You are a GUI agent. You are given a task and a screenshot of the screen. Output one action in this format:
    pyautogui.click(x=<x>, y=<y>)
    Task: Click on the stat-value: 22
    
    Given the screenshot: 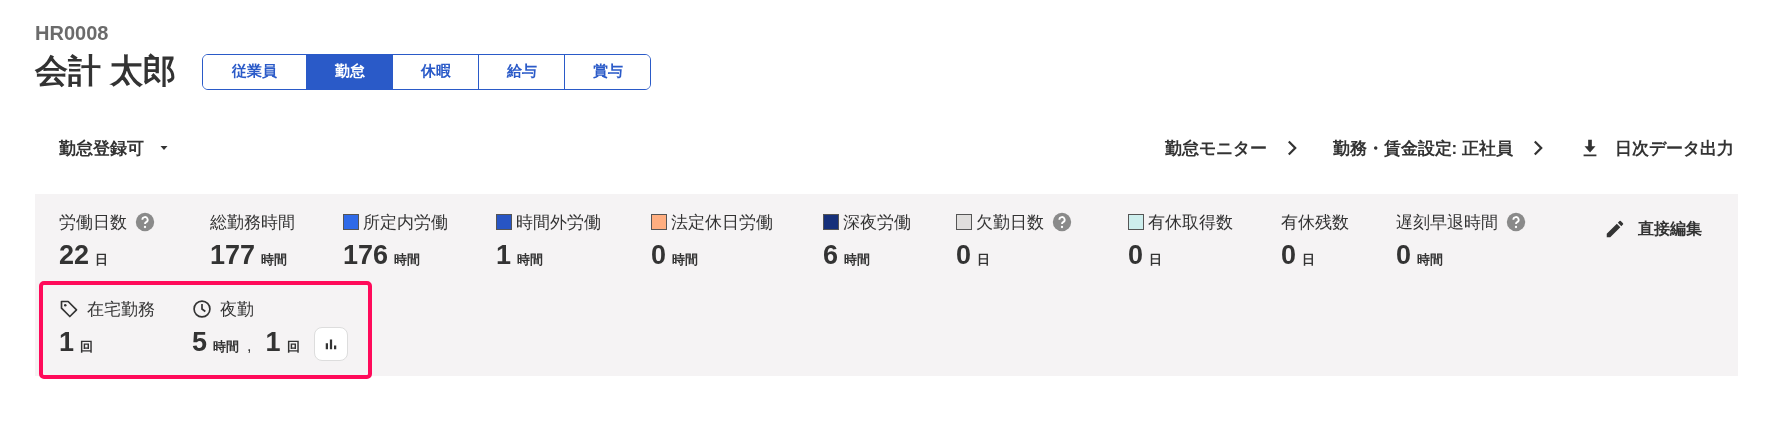 What is the action you would take?
    pyautogui.click(x=74, y=255)
    